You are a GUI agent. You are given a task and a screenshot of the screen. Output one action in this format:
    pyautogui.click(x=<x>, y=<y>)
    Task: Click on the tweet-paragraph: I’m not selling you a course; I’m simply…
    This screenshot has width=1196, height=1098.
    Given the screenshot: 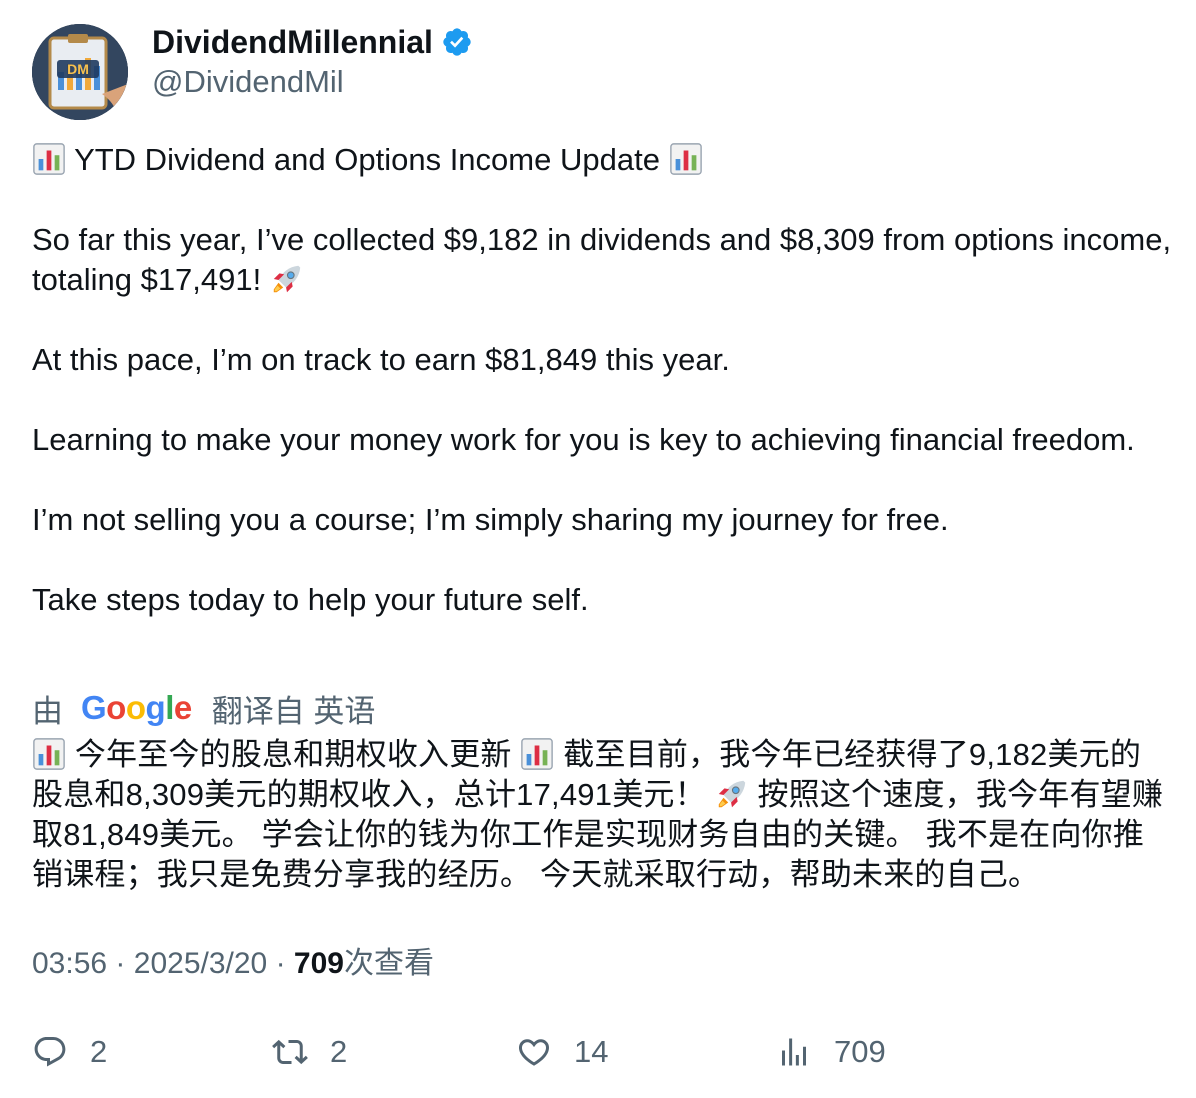 What is the action you would take?
    pyautogui.click(x=490, y=519)
    